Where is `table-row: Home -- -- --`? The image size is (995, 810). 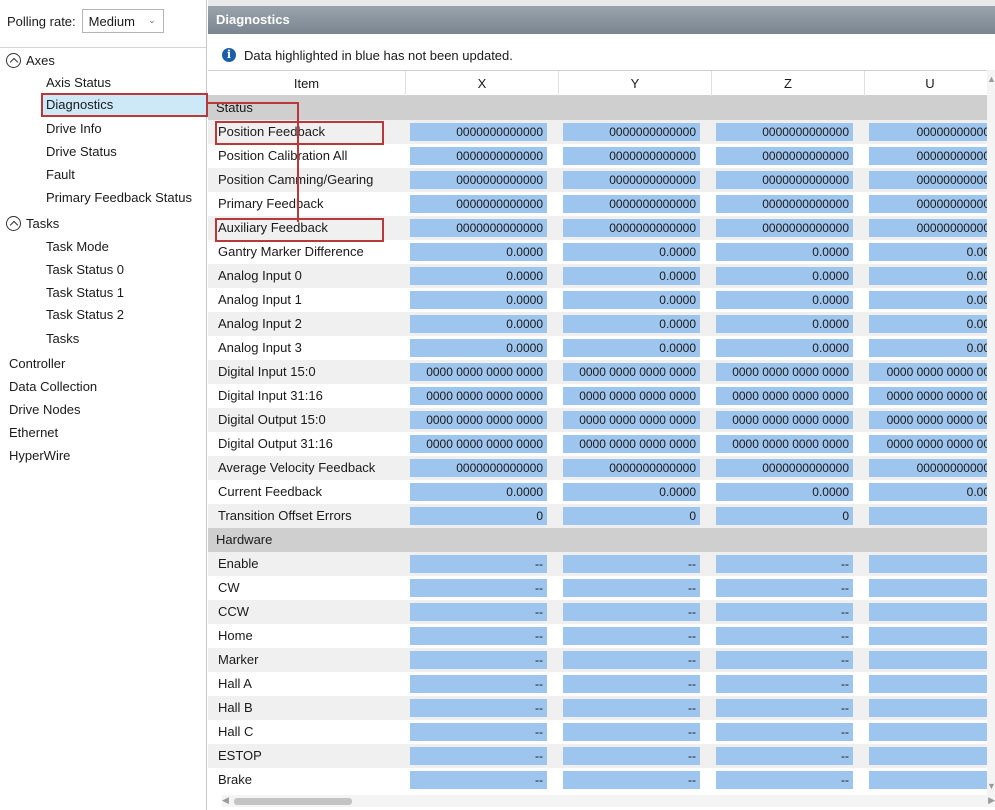 table-row: Home -- -- -- is located at coordinates (601, 636).